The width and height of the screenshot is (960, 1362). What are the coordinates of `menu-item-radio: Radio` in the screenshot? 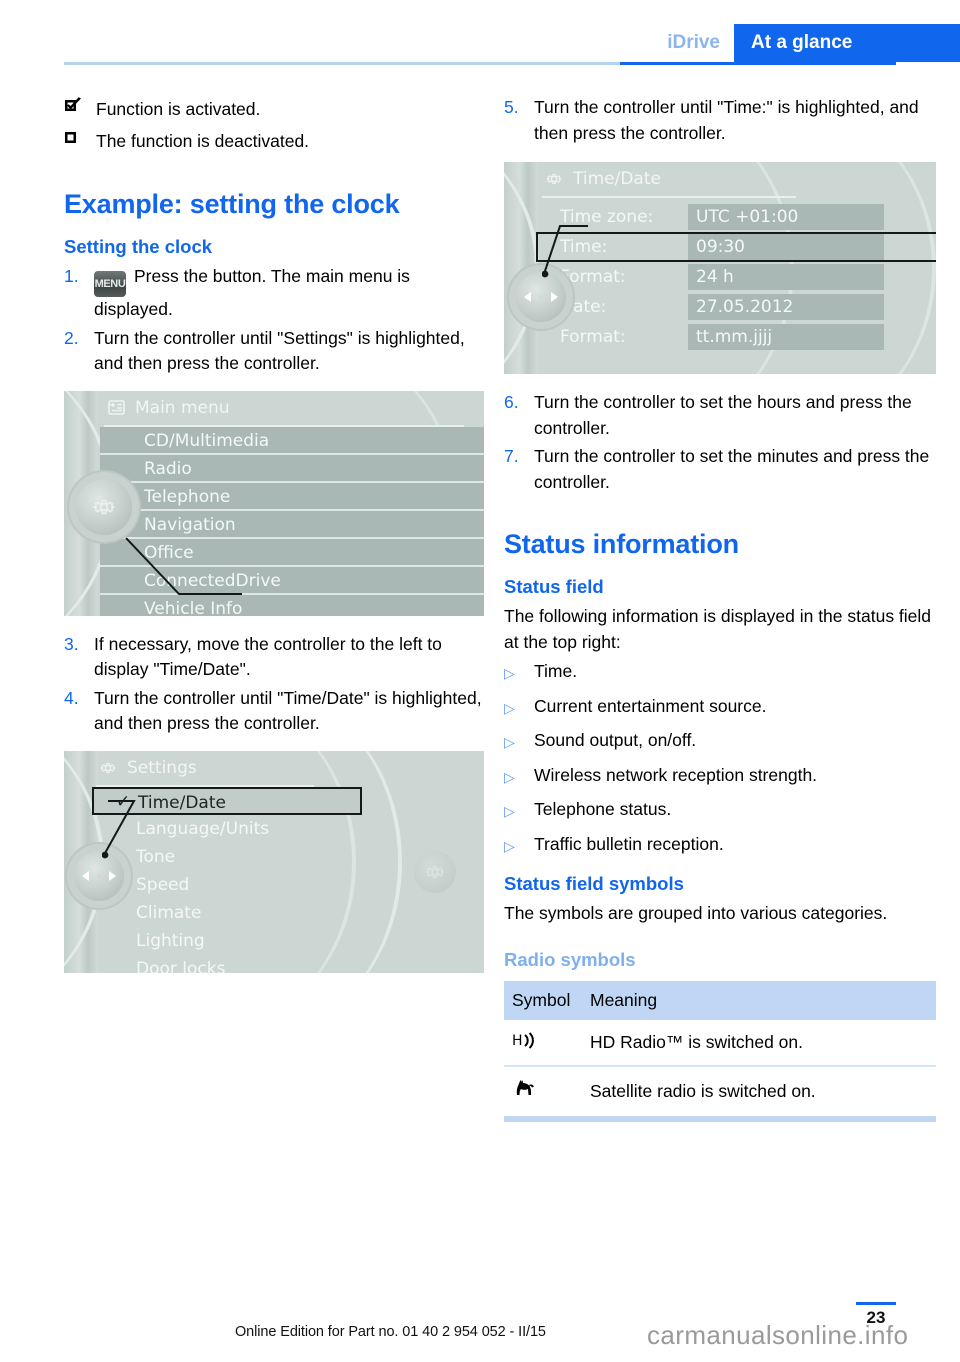 It's located at (292, 468).